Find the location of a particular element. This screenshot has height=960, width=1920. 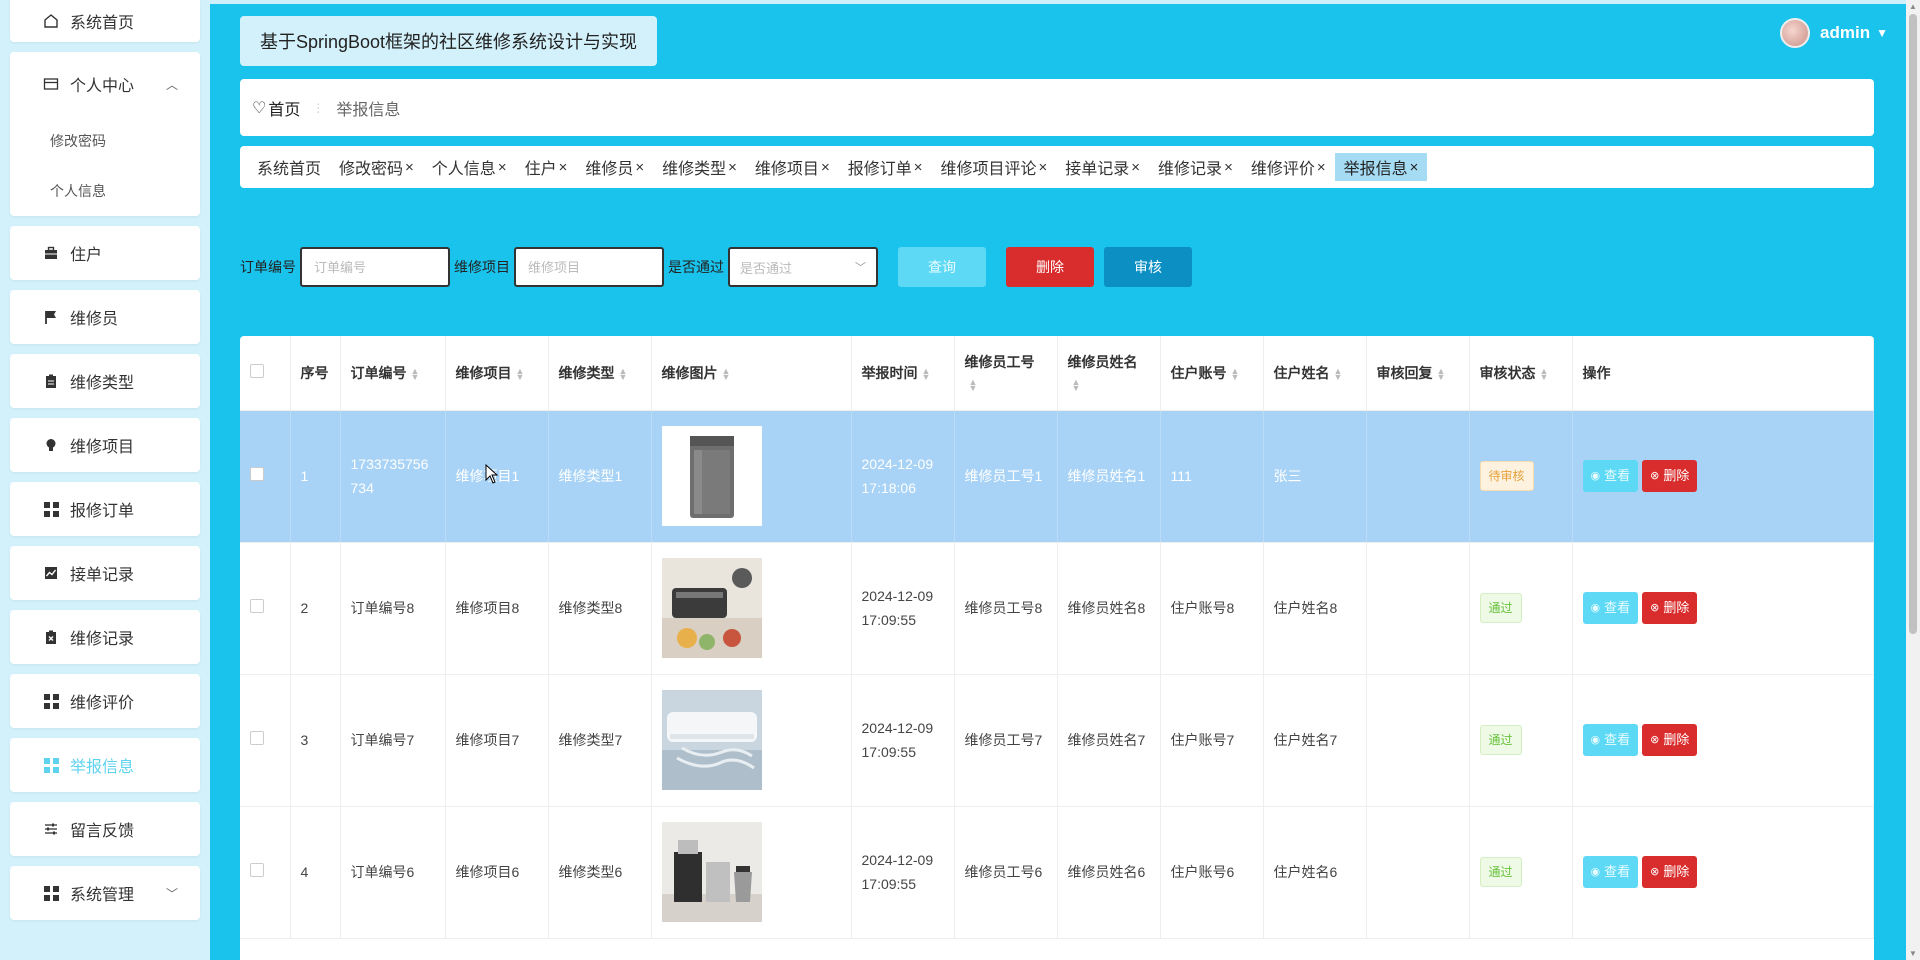

sidebar-item-personal: 个人中心 ︿ is located at coordinates (105, 84).